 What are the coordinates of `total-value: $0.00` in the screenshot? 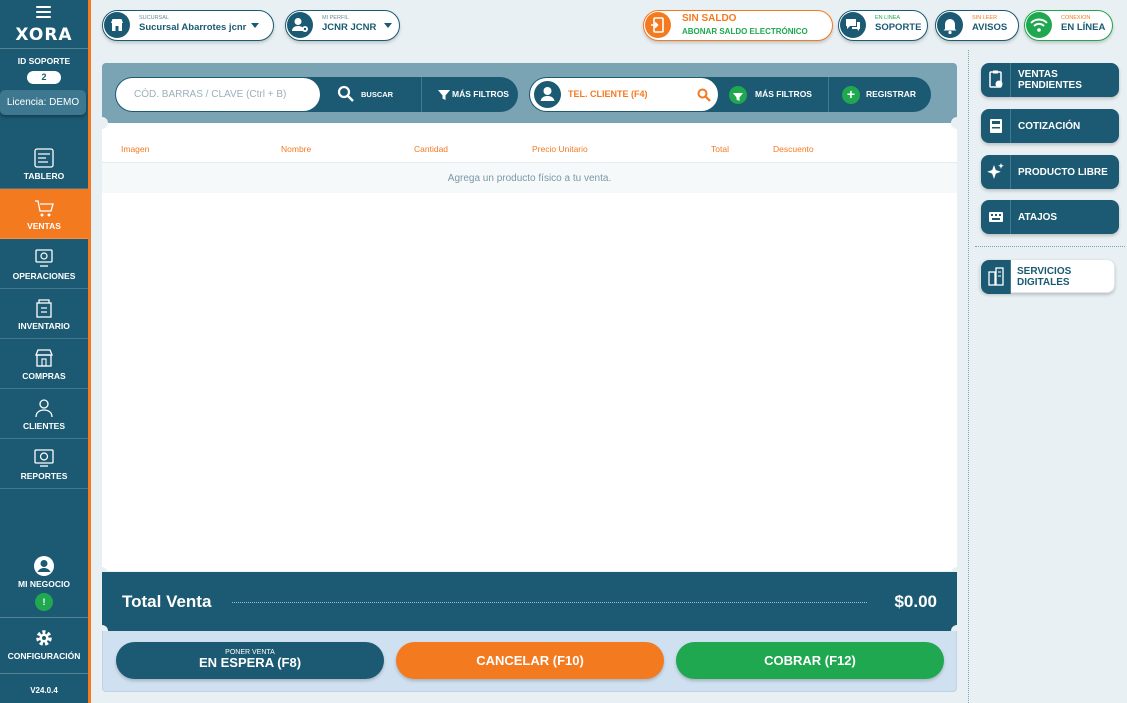 It's located at (915, 601).